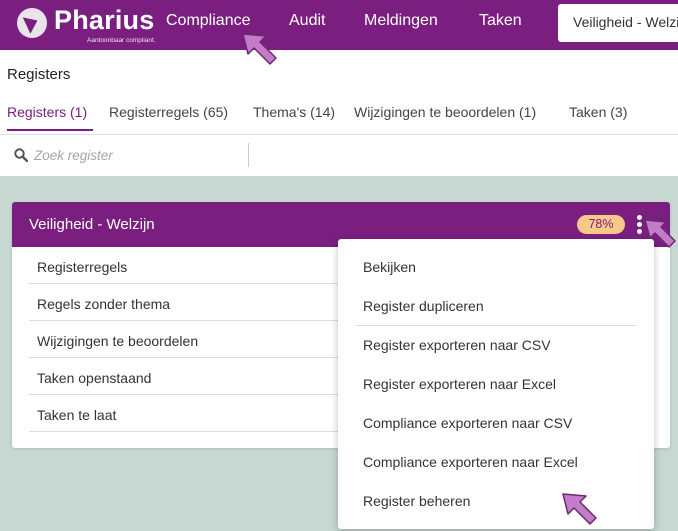 The width and height of the screenshot is (678, 531). I want to click on search-icon, so click(21, 155).